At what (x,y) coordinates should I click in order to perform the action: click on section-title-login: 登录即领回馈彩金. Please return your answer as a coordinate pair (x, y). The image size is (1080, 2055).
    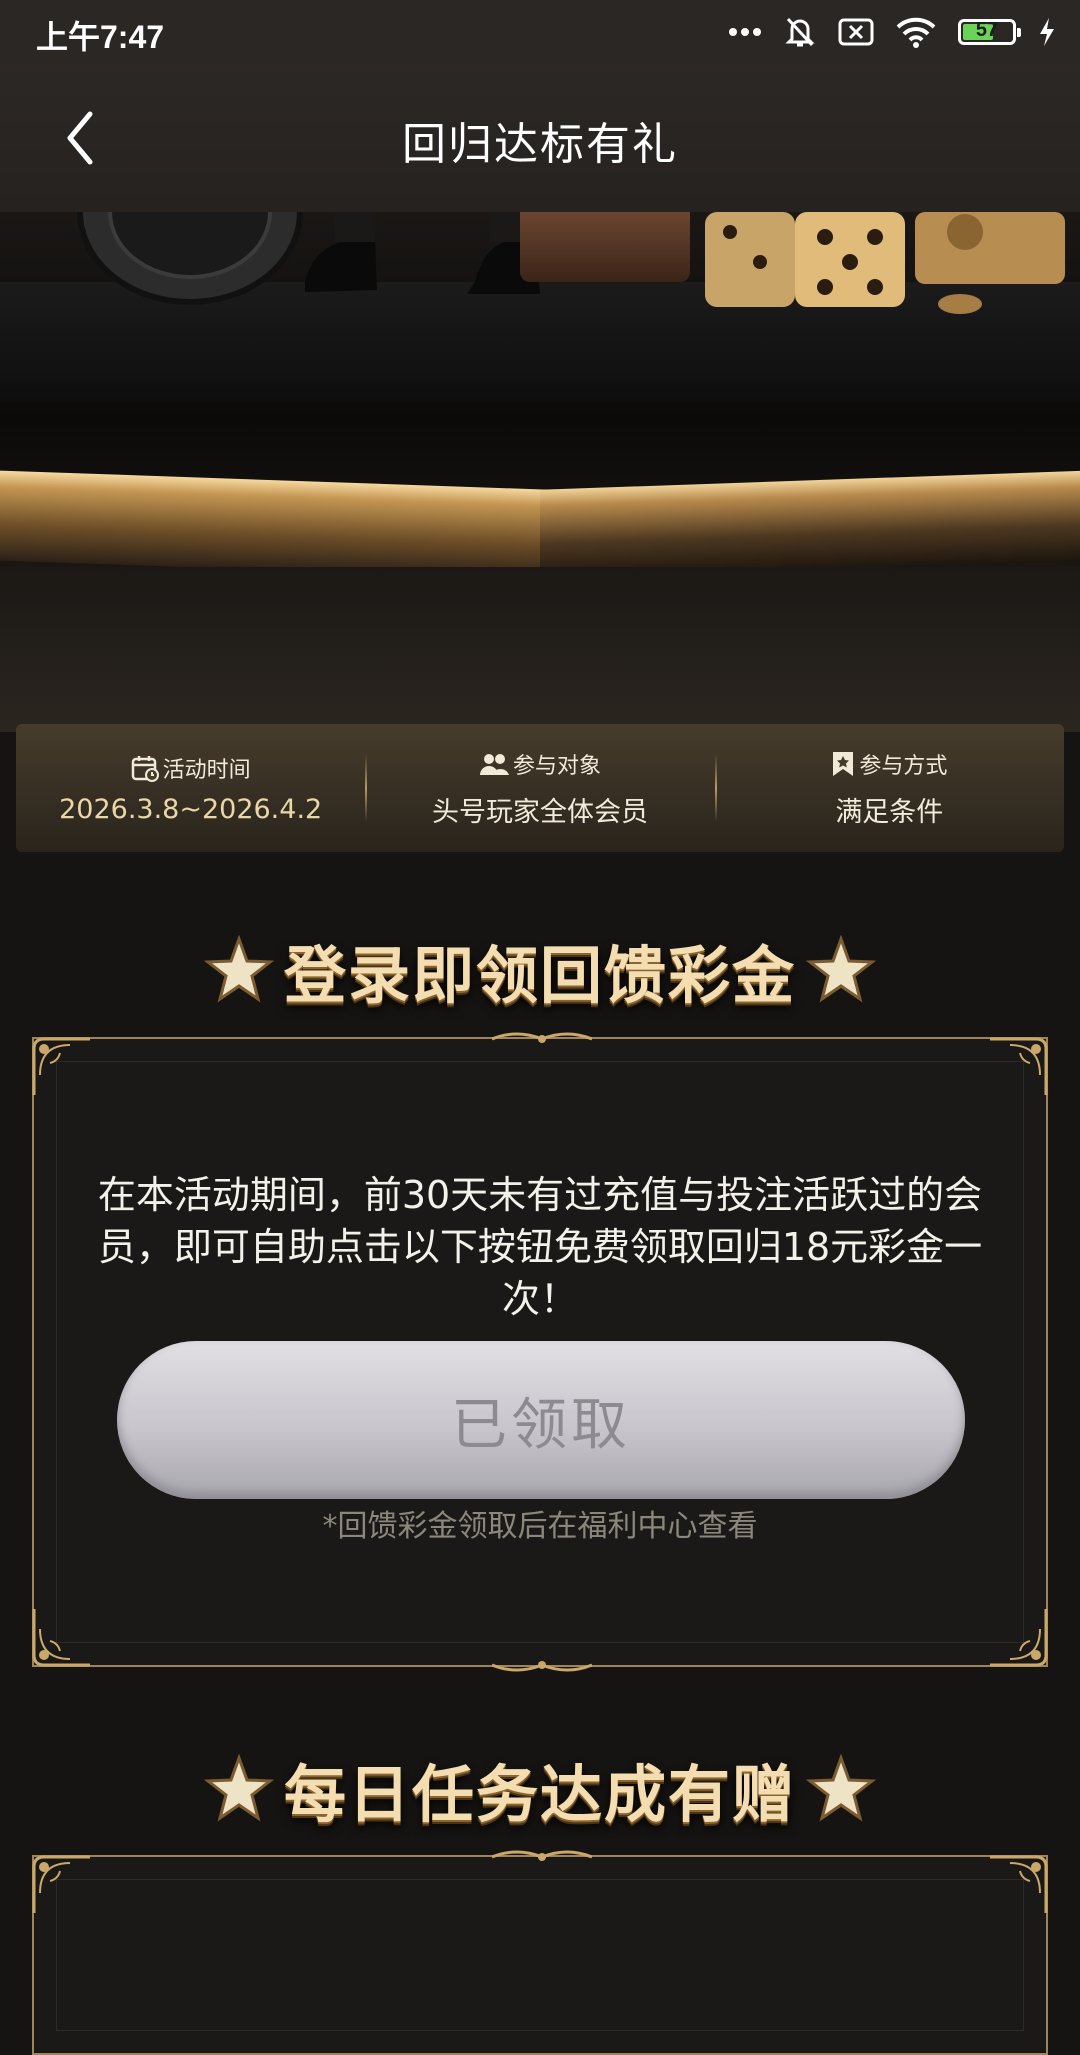
    Looking at the image, I should click on (540, 970).